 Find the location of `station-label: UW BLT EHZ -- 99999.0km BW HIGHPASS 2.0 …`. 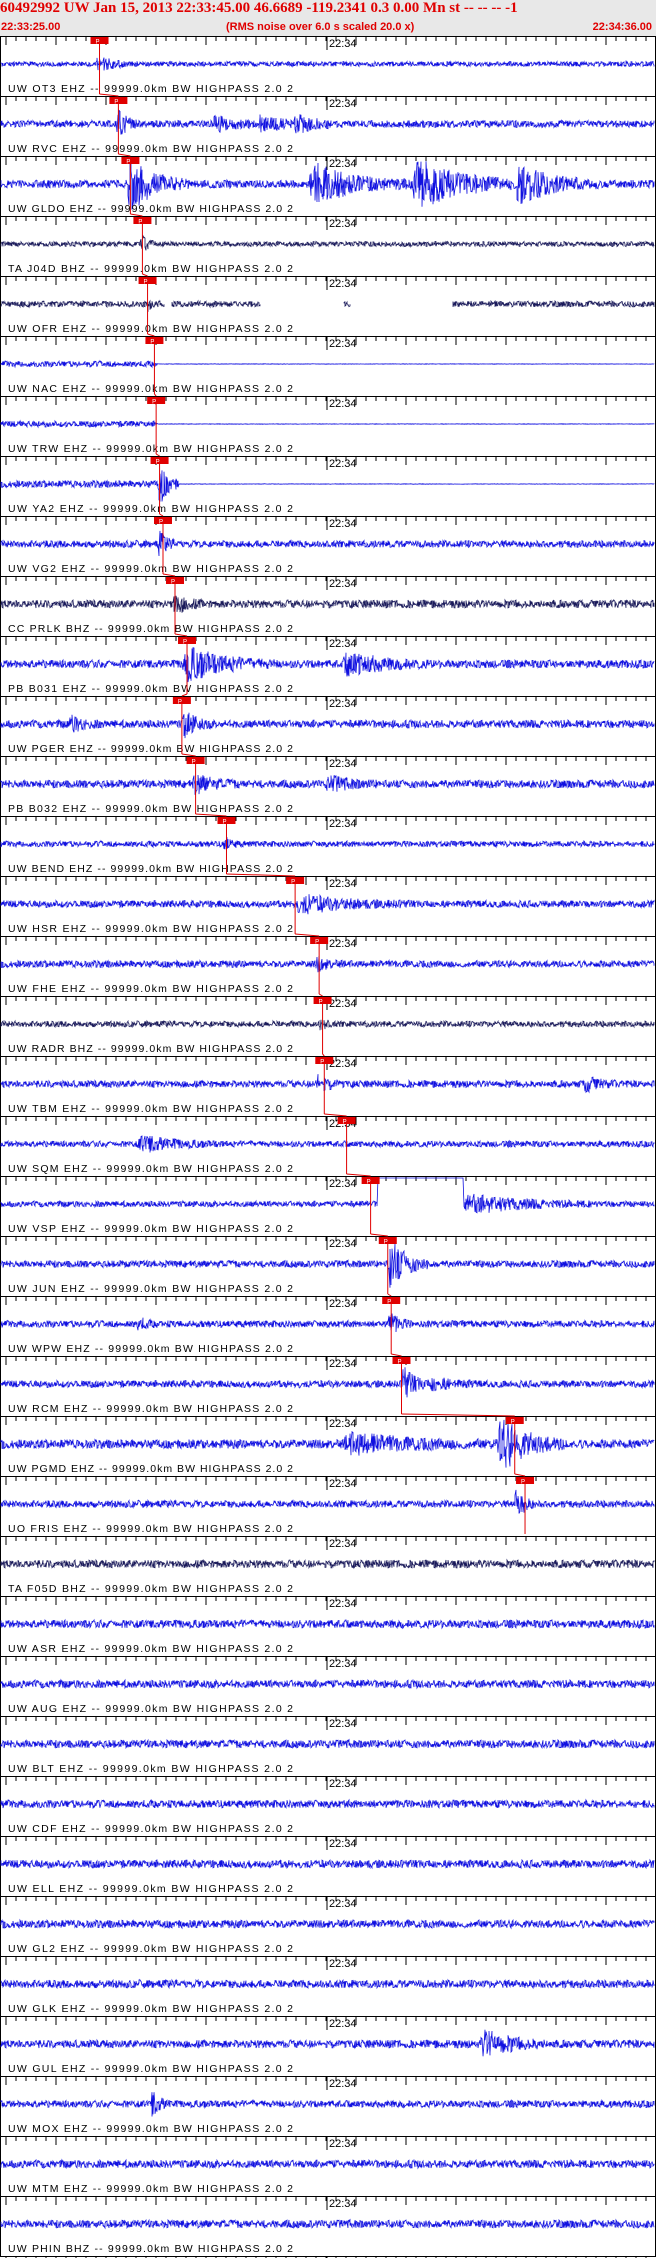

station-label: UW BLT EHZ -- 99999.0km BW HIGHPASS 2.0 … is located at coordinates (150, 1769).